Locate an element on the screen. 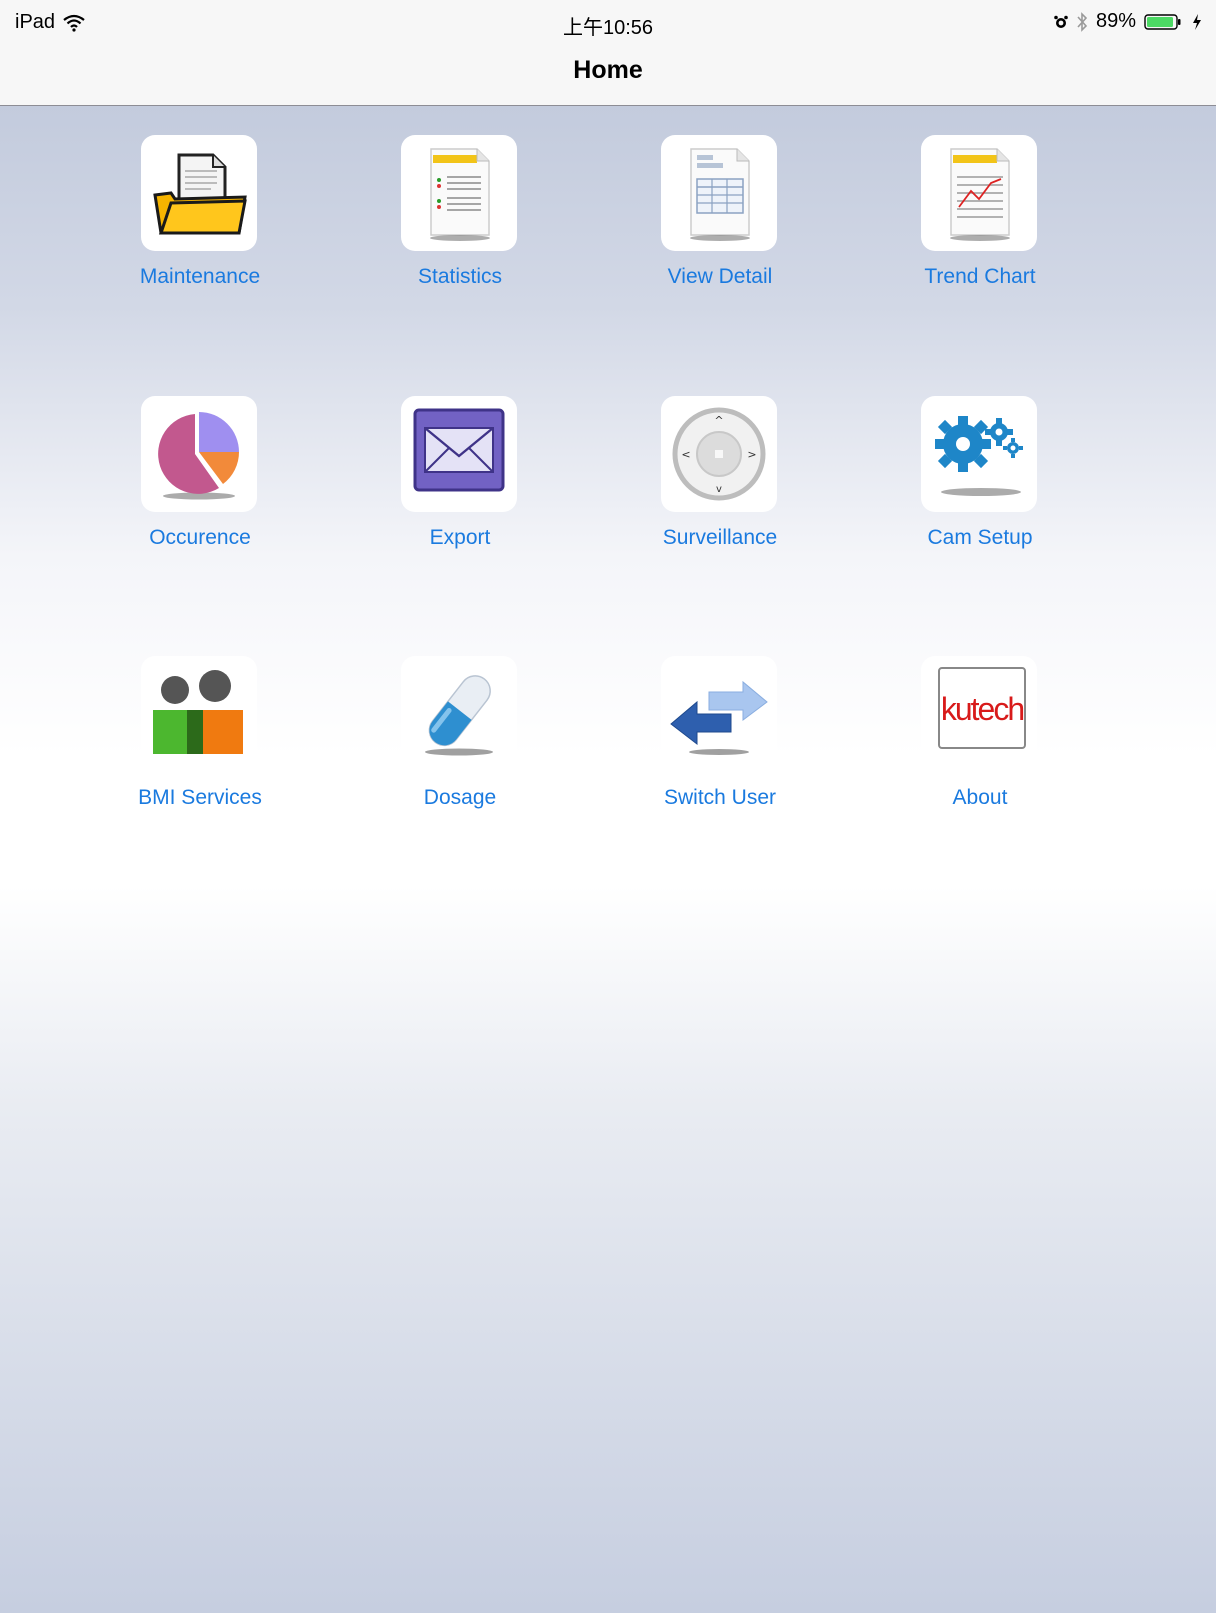 This screenshot has width=1216, height=1613. tile-dosage: Dosage is located at coordinates (460, 751).